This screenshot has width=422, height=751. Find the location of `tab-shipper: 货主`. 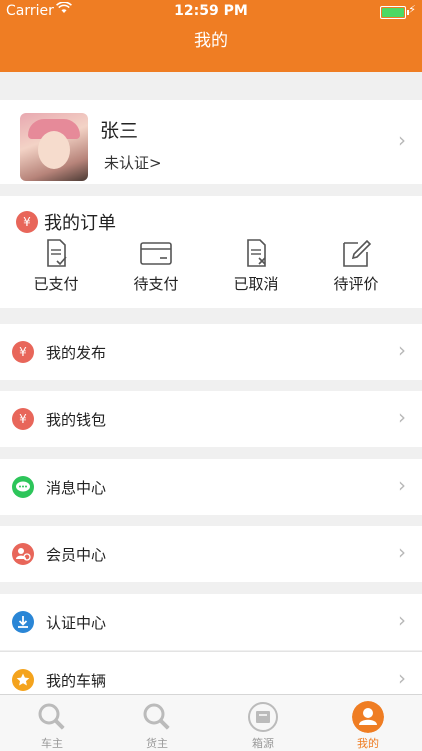

tab-shipper: 货主 is located at coordinates (157, 723).